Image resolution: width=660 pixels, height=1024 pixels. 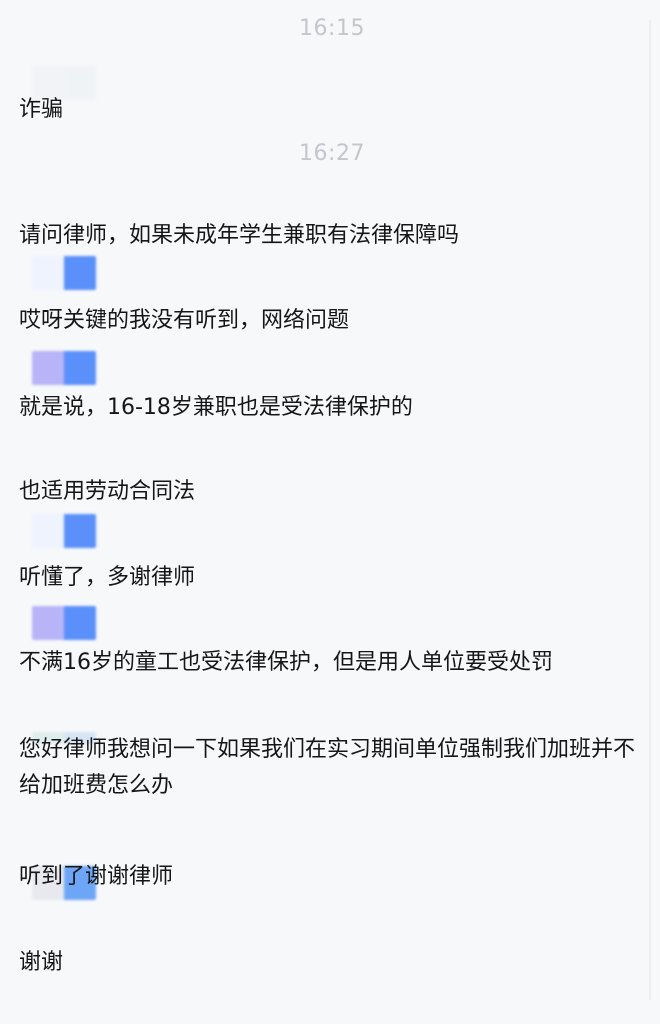 I want to click on message: 也适用劳动合同法, so click(x=107, y=491).